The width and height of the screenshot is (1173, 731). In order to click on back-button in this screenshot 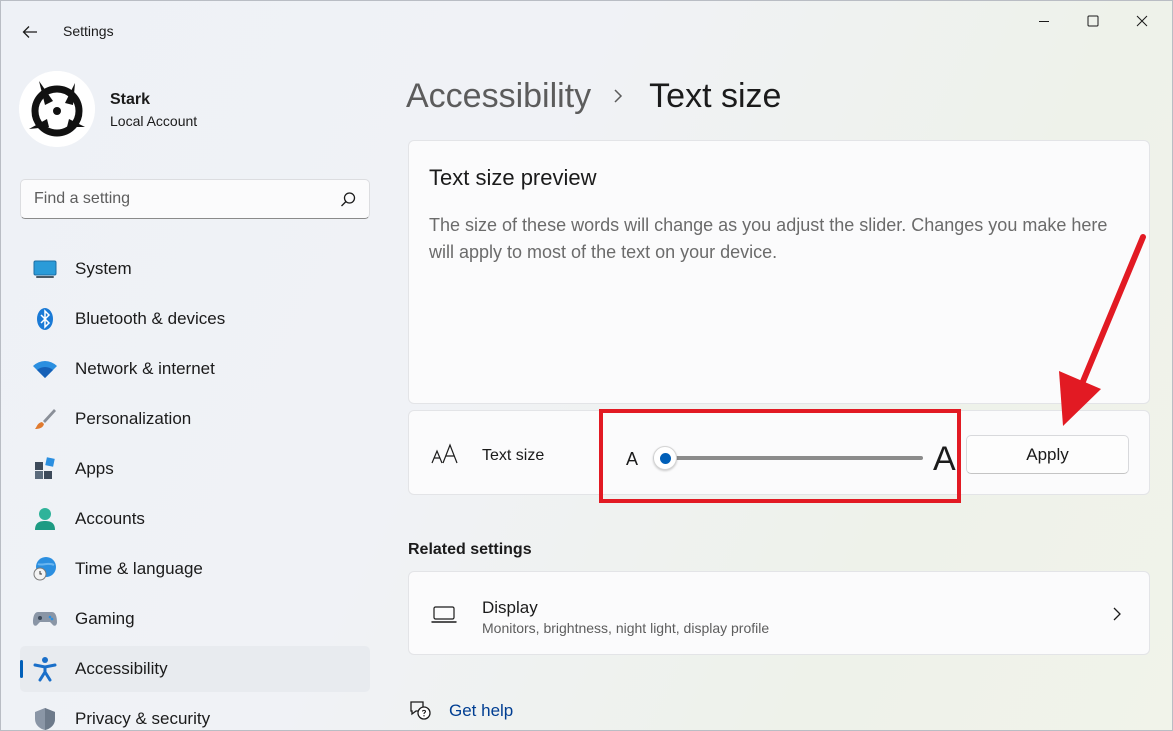, I will do `click(30, 32)`.